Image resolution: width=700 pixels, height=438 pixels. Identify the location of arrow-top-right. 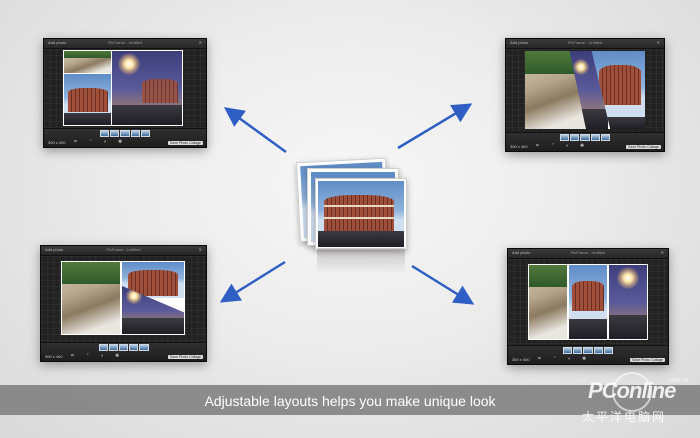
(435, 126).